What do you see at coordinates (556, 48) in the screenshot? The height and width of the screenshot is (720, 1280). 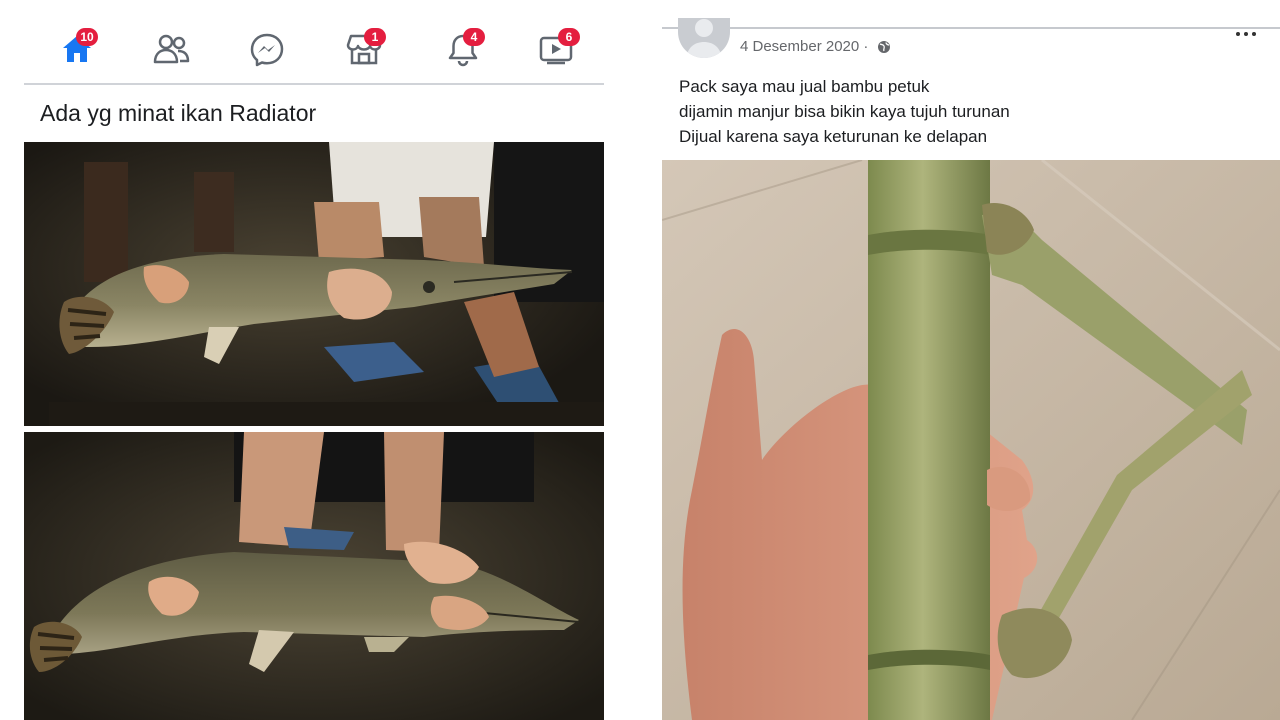 I see `nav-watch-tab: 6` at bounding box center [556, 48].